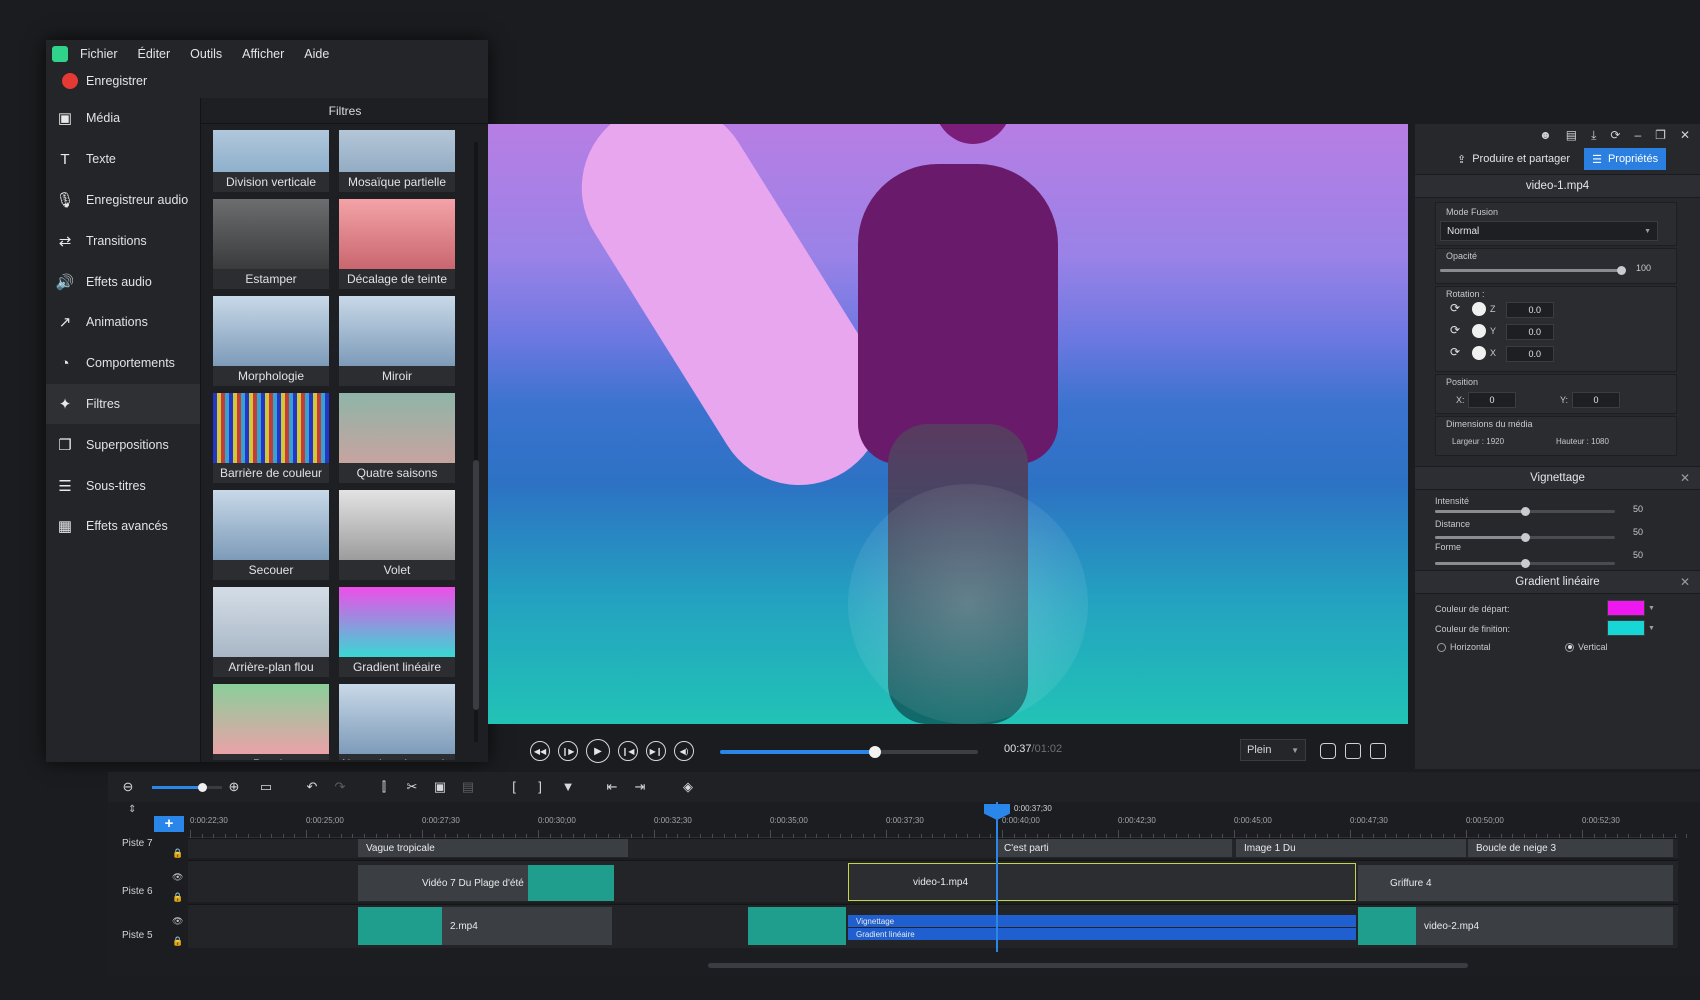  What do you see at coordinates (797, 926) in the screenshot?
I see `clip-teal-segment` at bounding box center [797, 926].